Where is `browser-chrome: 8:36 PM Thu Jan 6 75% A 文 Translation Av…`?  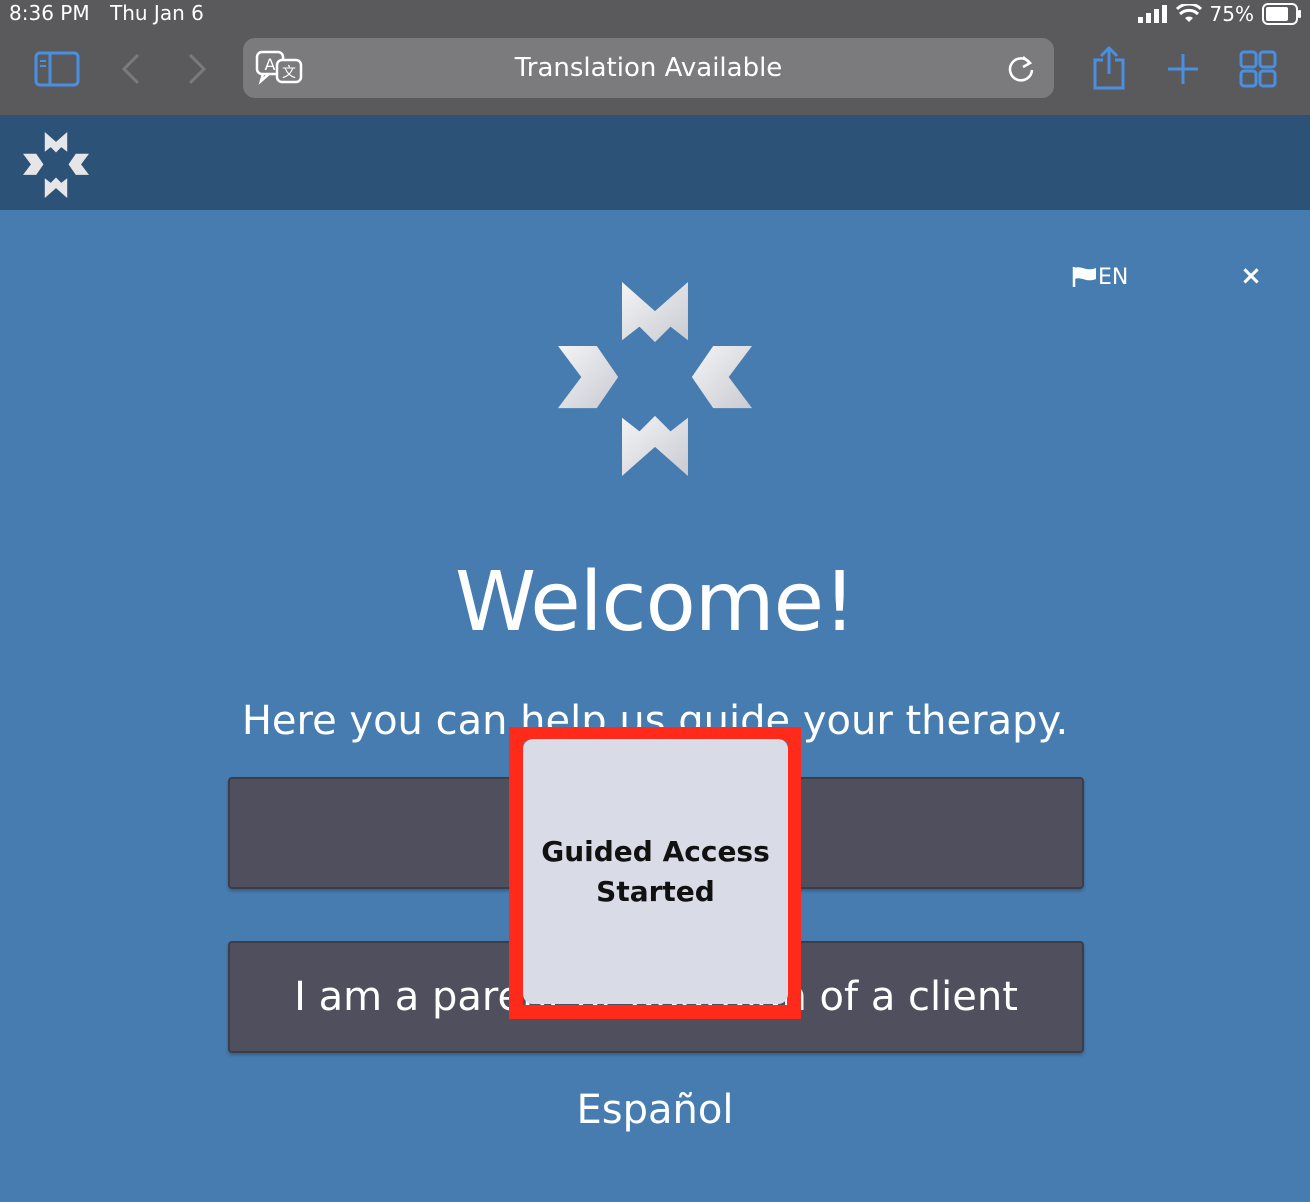
browser-chrome: 8:36 PM Thu Jan 6 75% A 文 Translation Av… is located at coordinates (655, 57).